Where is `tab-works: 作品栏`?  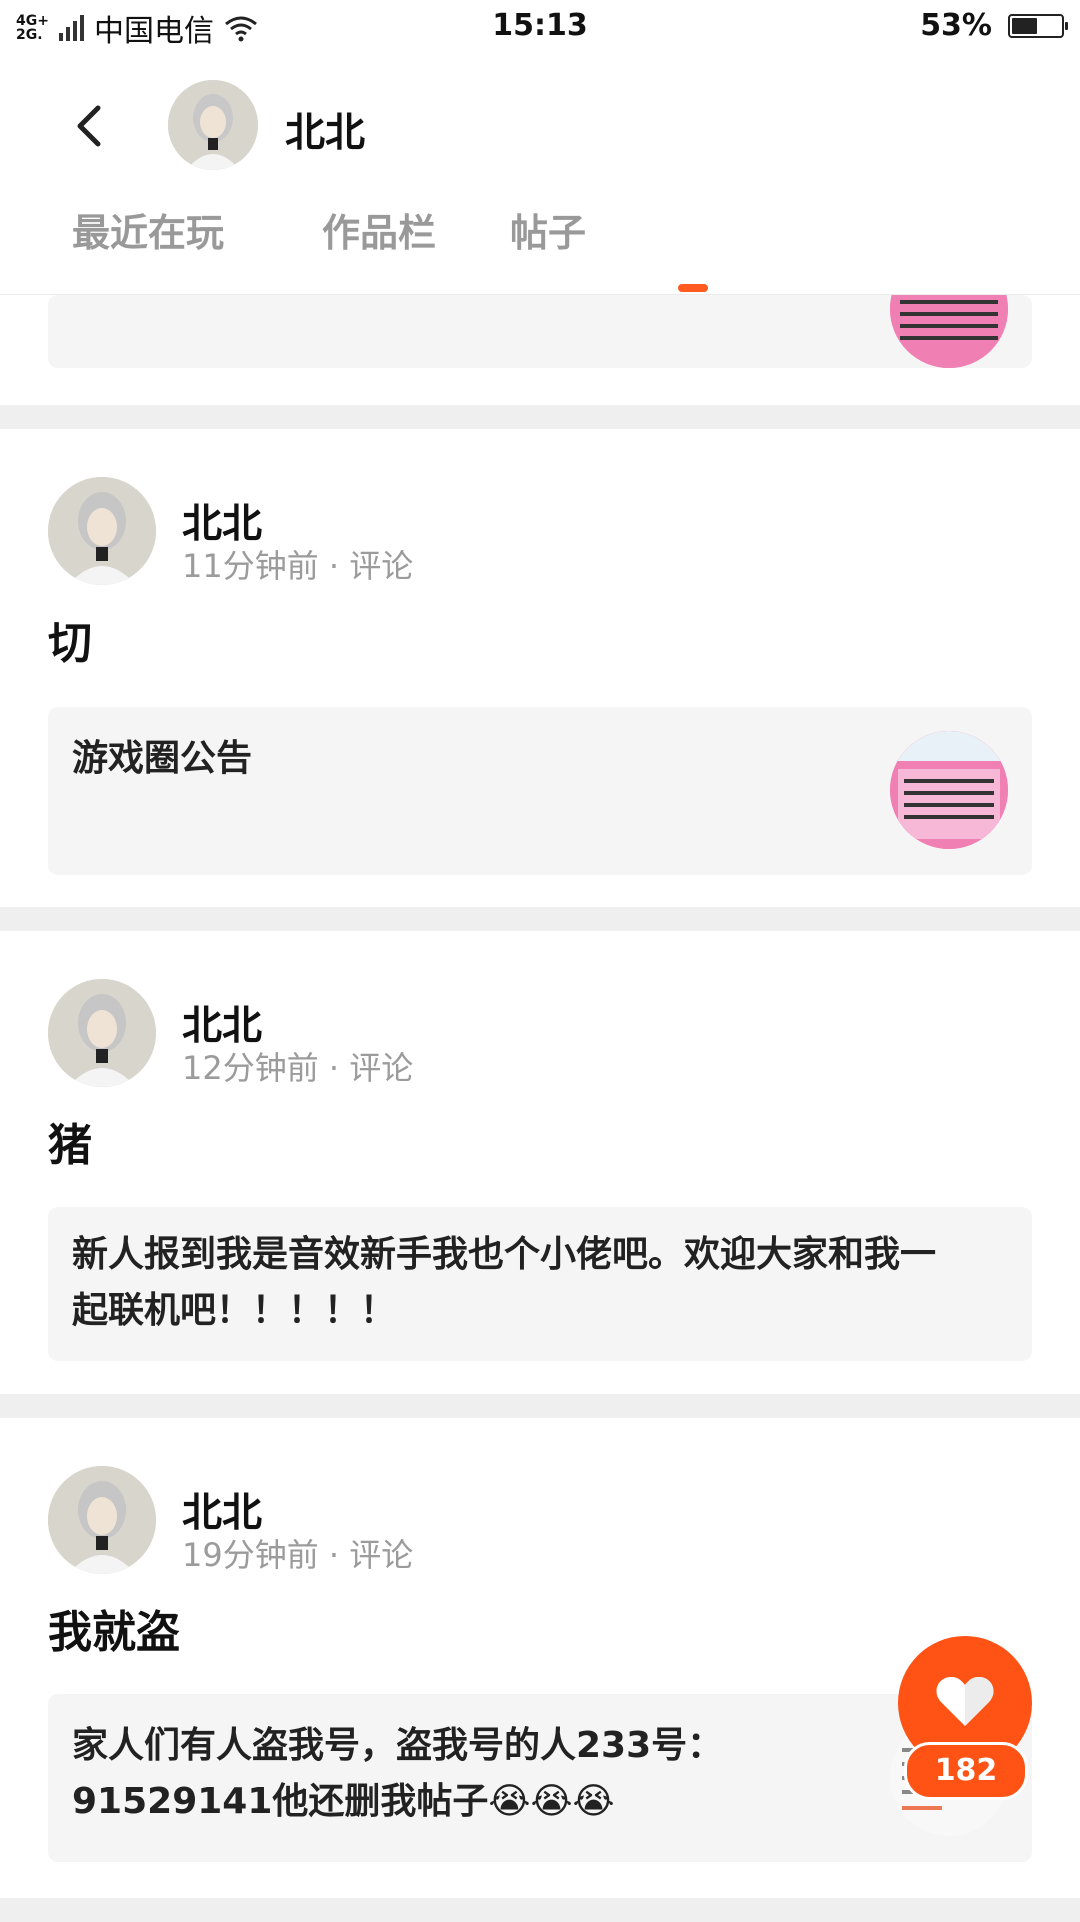
tab-works: 作品栏 is located at coordinates (379, 229).